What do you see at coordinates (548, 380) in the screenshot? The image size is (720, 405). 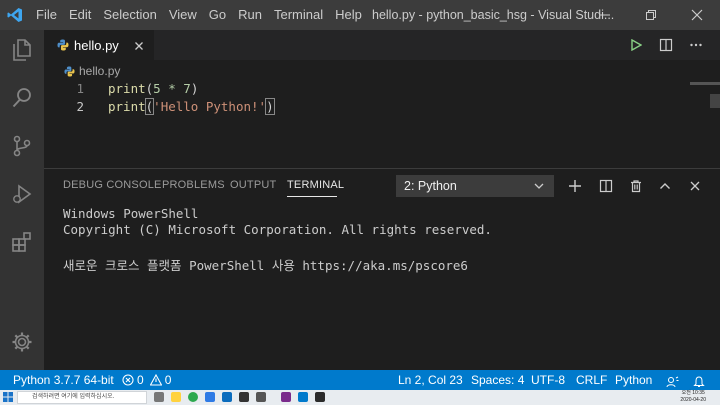 I see `encoding: UTF-8` at bounding box center [548, 380].